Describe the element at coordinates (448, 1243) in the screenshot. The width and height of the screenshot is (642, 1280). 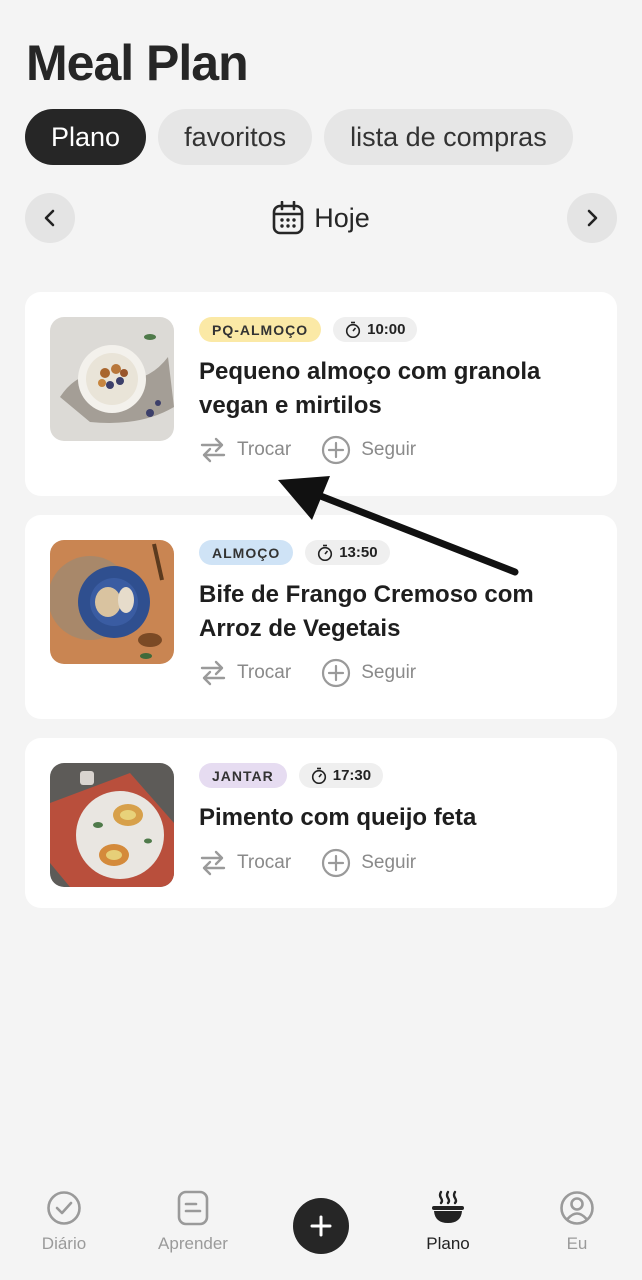
I see `nav-label: Plano` at that location.